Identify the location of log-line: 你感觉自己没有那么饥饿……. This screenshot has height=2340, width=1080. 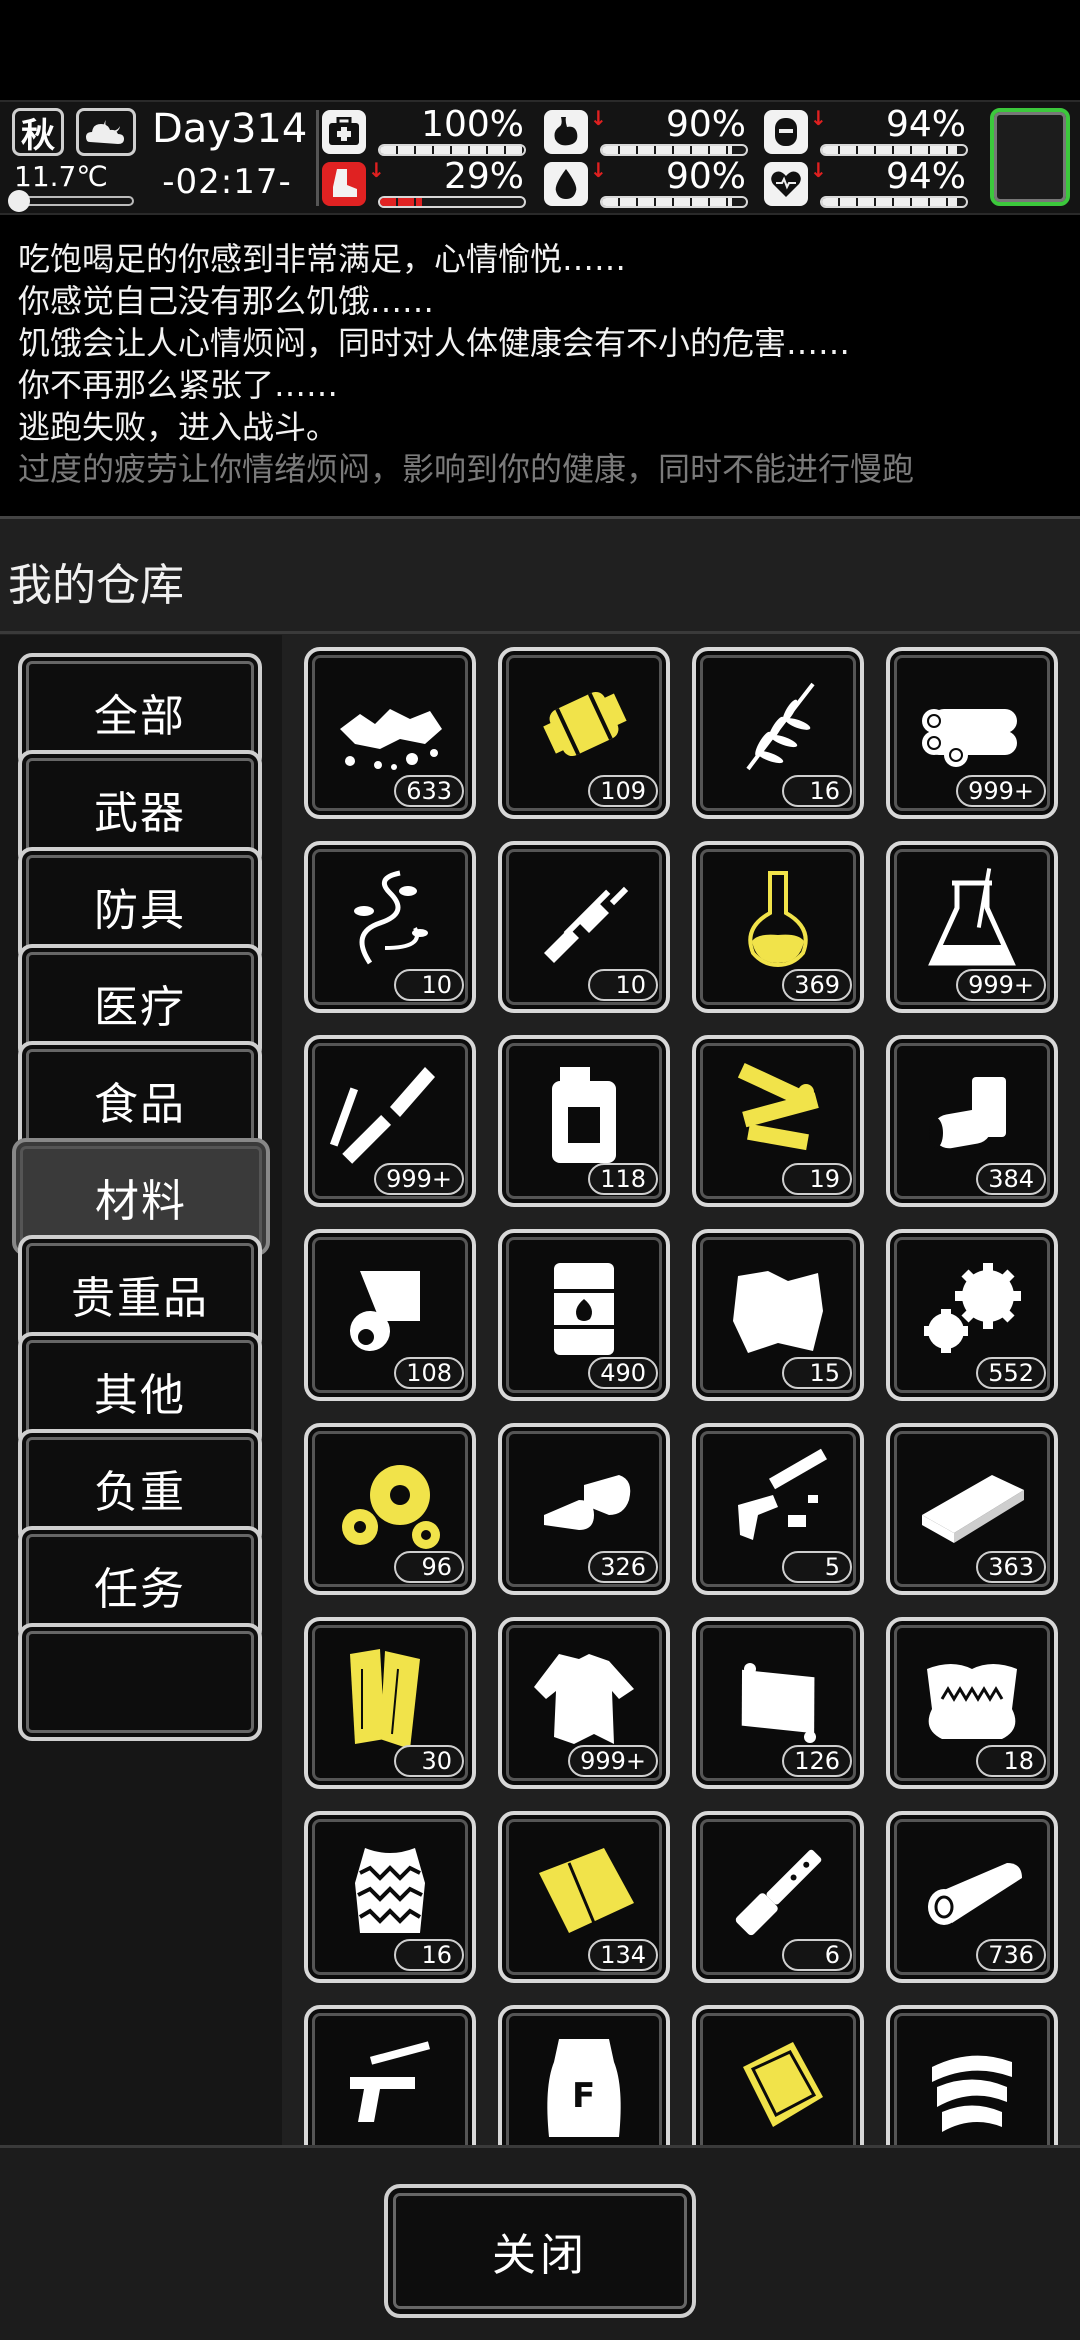
(226, 301).